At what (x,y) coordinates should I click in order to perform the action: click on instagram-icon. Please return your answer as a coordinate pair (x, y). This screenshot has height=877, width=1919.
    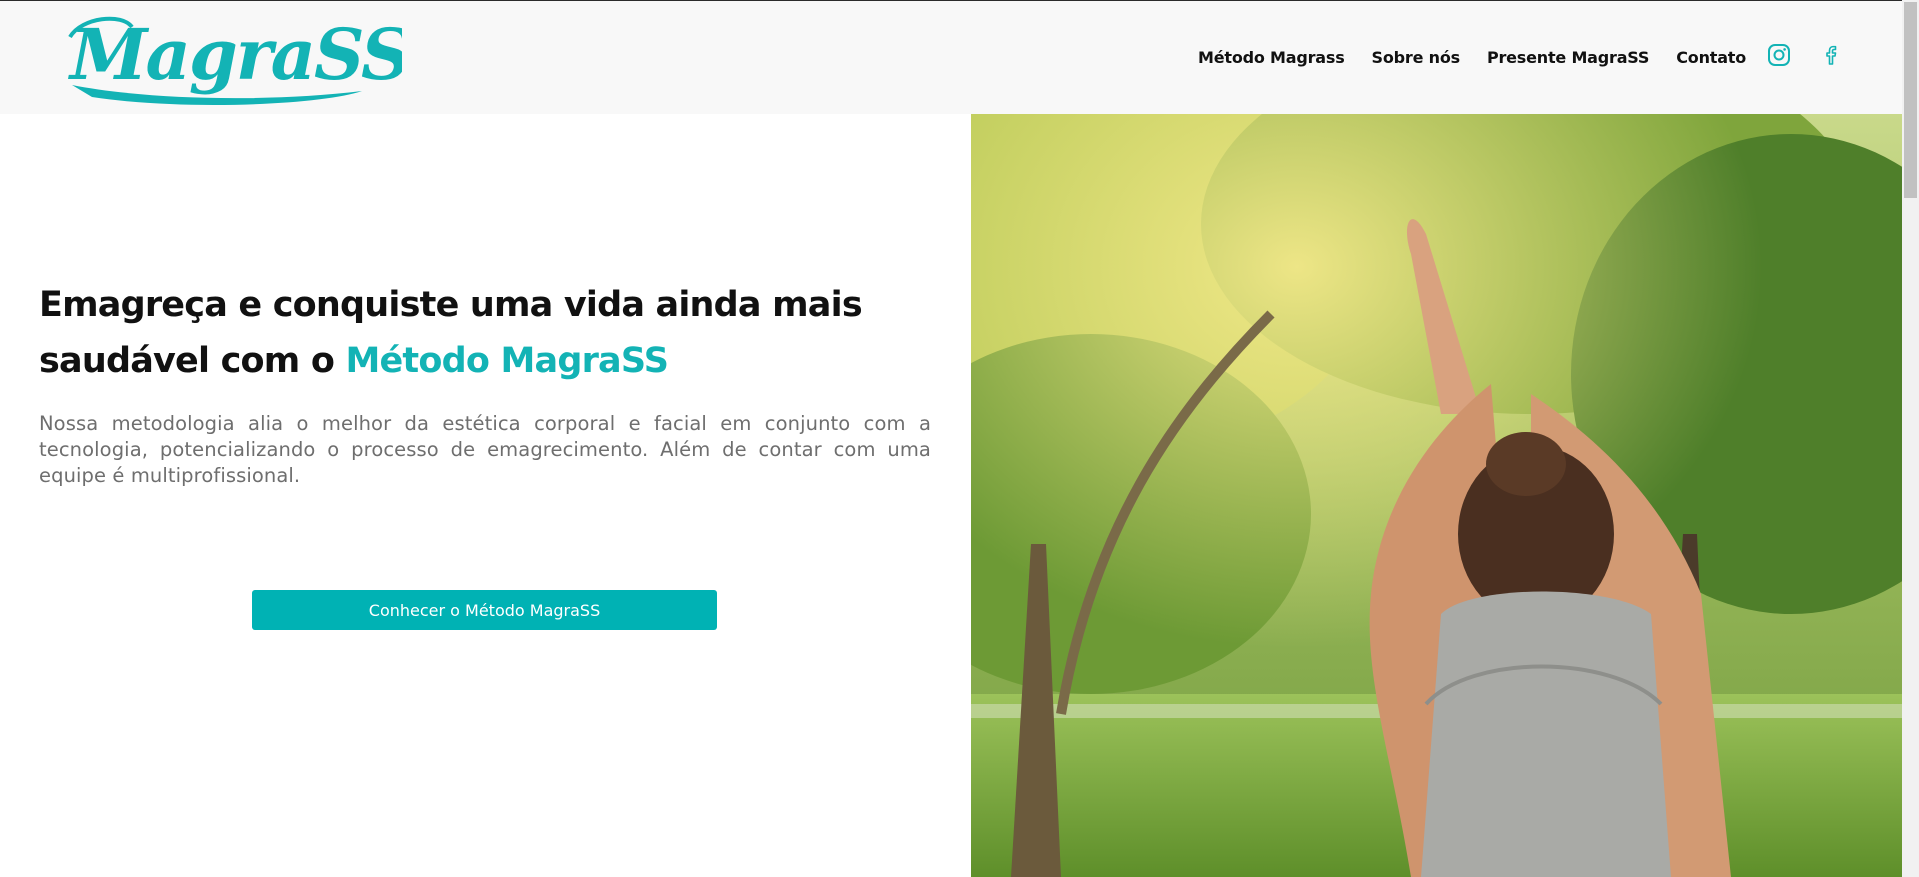
    Looking at the image, I should click on (1779, 55).